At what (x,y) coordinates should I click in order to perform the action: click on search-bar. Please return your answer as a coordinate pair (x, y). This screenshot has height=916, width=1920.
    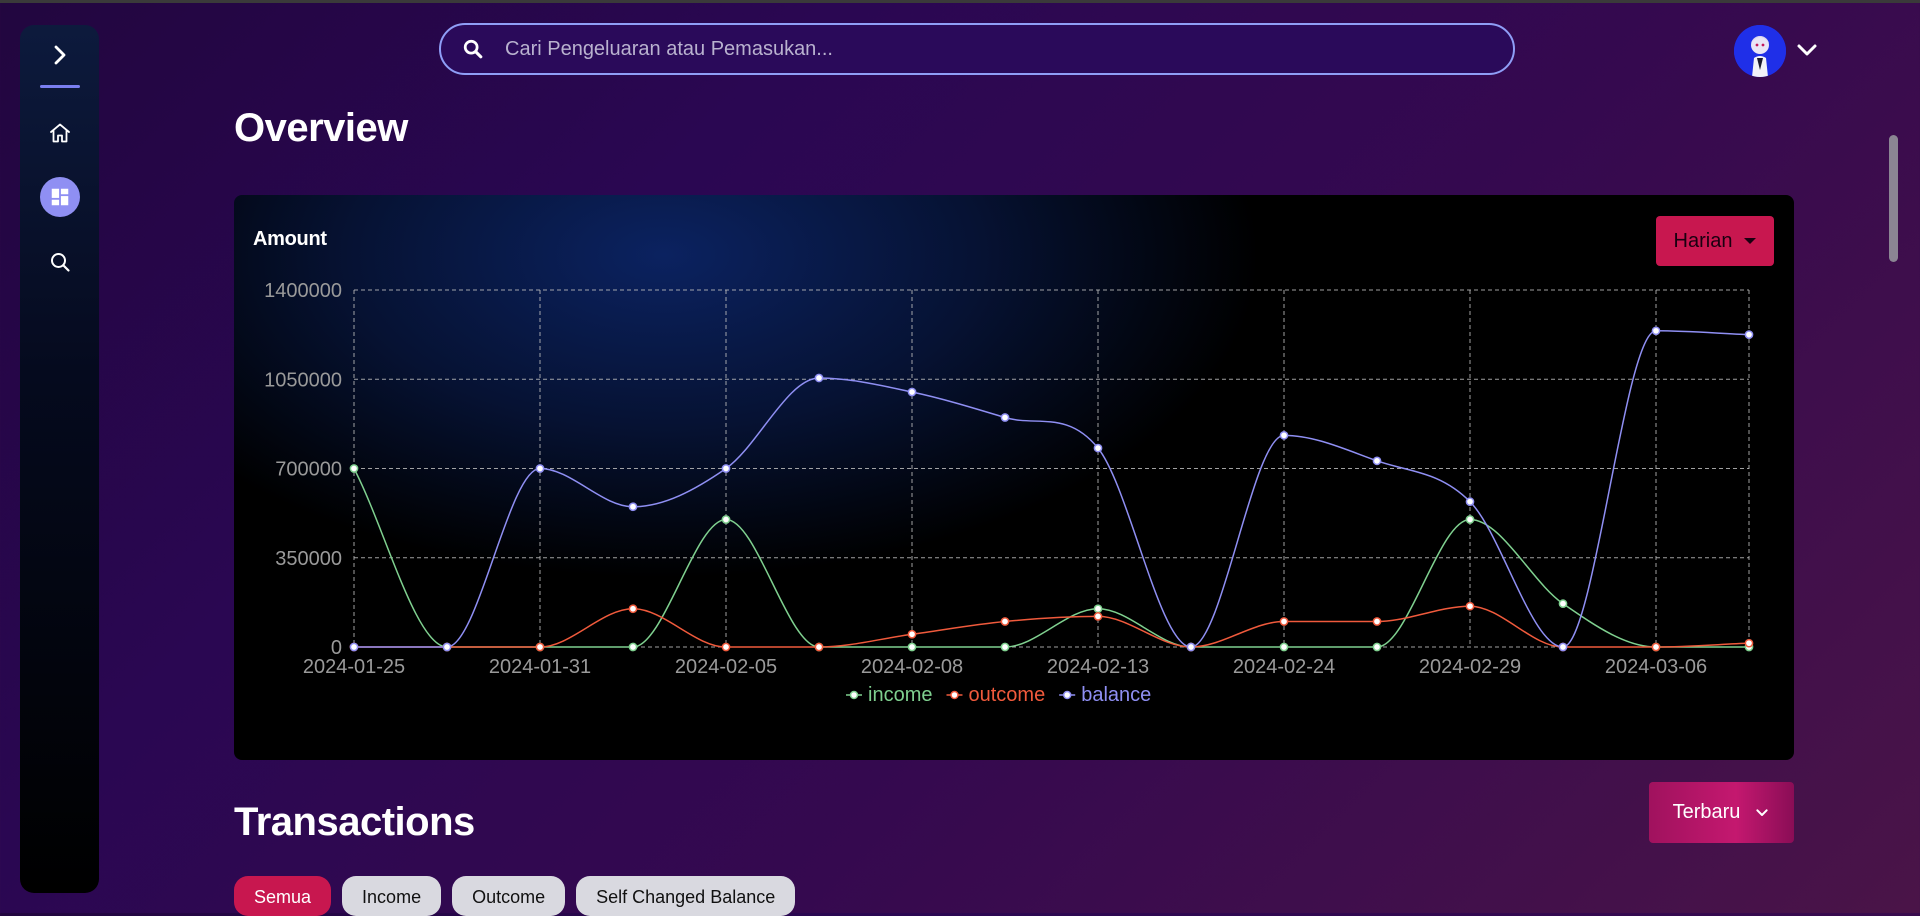
    Looking at the image, I should click on (977, 49).